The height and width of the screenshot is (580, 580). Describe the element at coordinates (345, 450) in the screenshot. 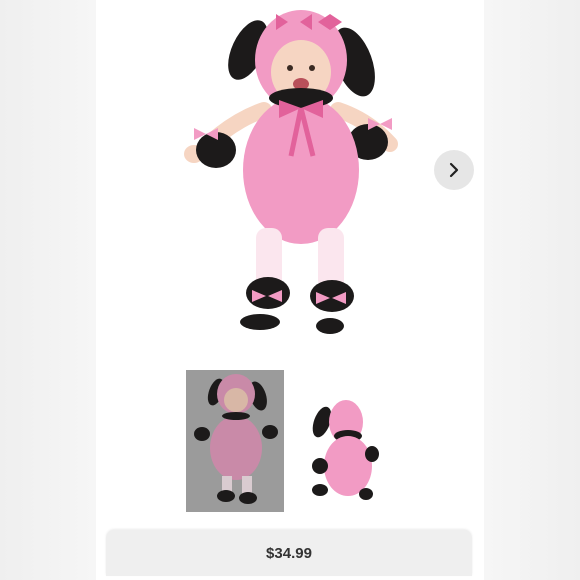

I see `thumbnail-2-image` at that location.